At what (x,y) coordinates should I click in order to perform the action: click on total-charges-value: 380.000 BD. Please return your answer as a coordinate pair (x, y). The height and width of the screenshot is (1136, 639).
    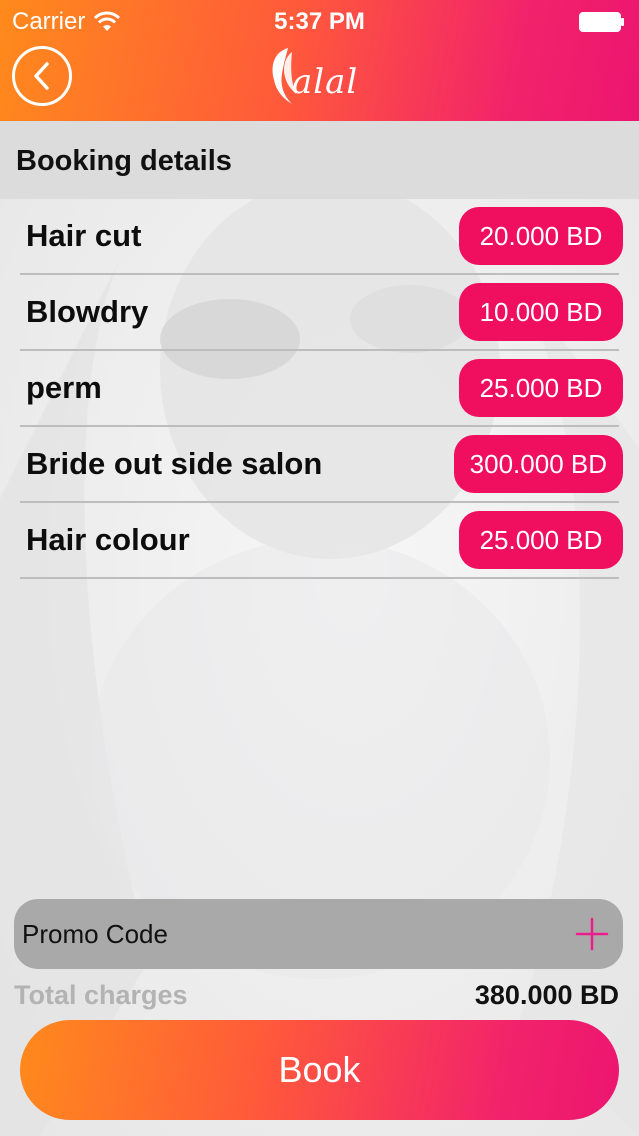
    Looking at the image, I should click on (546, 994).